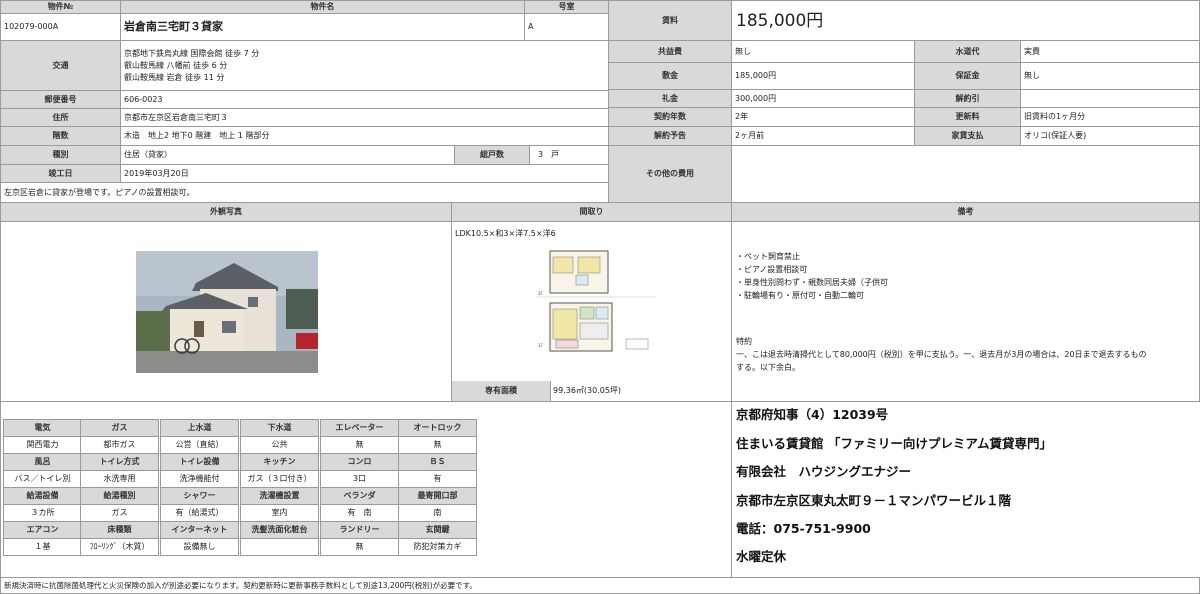  What do you see at coordinates (670, 117) in the screenshot?
I see `contract-term-header: 契約年数` at bounding box center [670, 117].